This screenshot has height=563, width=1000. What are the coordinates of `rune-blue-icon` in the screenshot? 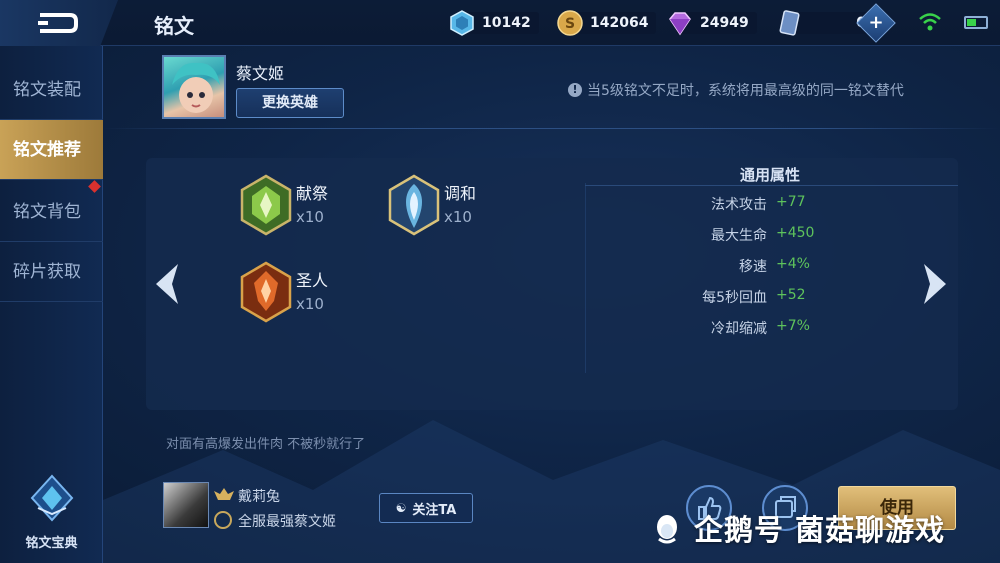 It's located at (414, 205).